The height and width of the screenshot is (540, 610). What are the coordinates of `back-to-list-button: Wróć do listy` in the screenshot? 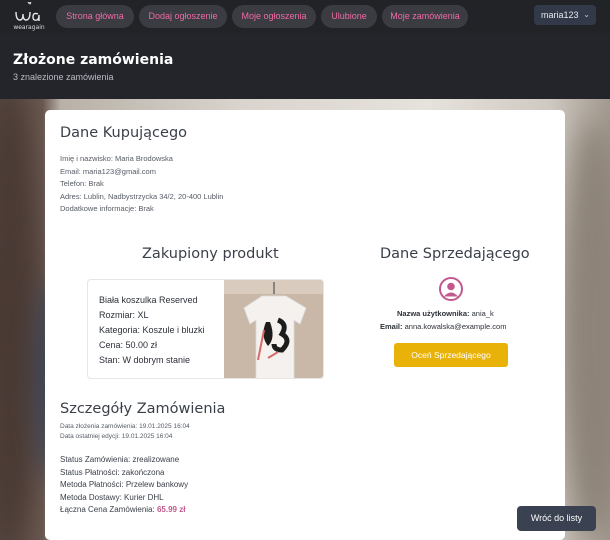 It's located at (556, 518).